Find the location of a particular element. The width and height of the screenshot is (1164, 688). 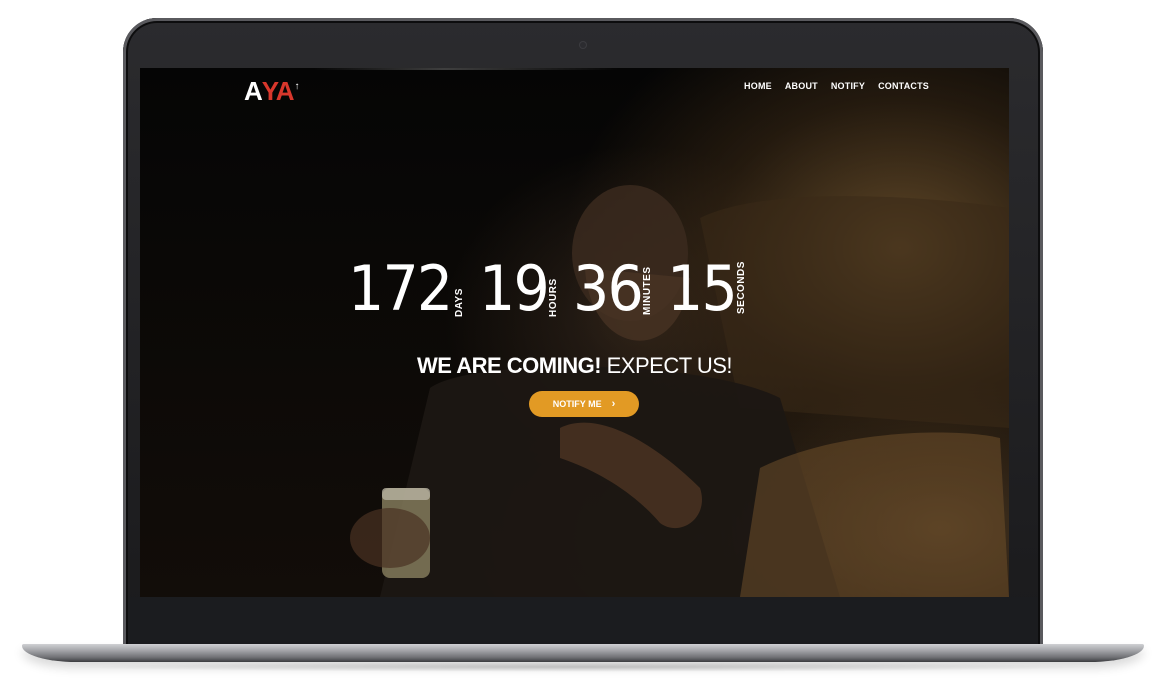

countdown: 172 DAYS 19 HOURS 36 MINUTES 15 SECONDS is located at coordinates (554, 289).